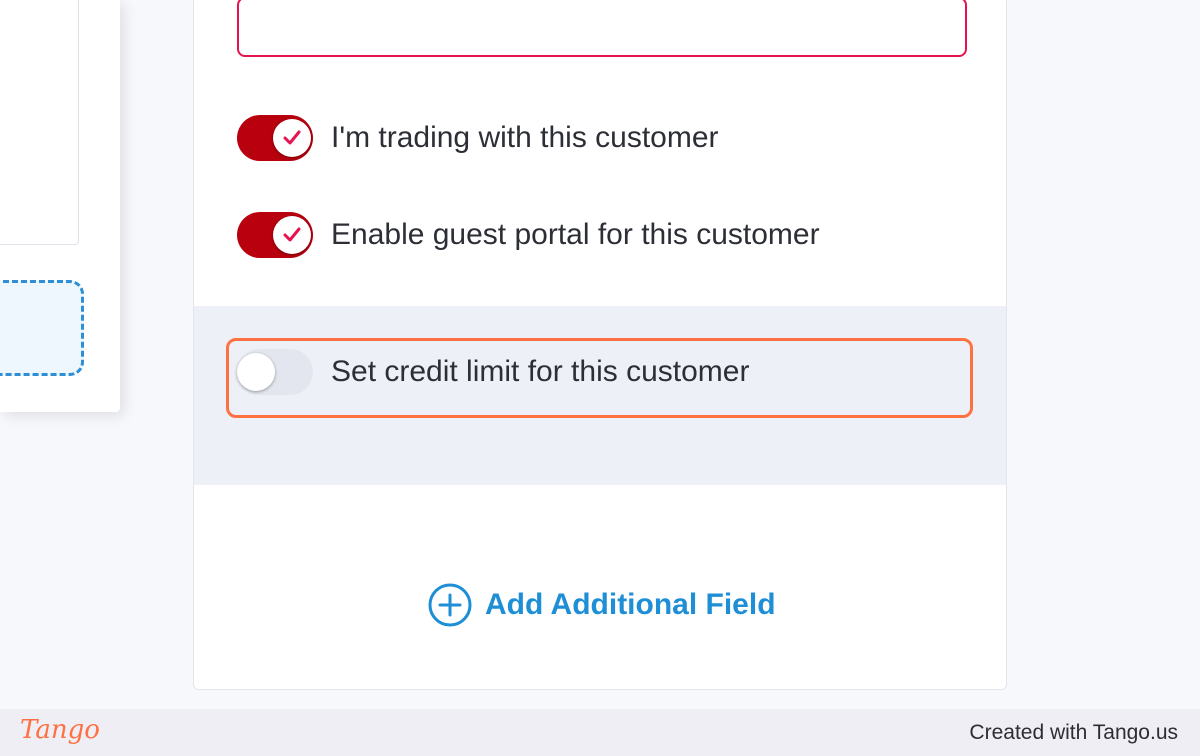 The image size is (1200, 756). I want to click on guest-portal-toggle-row: Enable guest portal for this customer, so click(528, 235).